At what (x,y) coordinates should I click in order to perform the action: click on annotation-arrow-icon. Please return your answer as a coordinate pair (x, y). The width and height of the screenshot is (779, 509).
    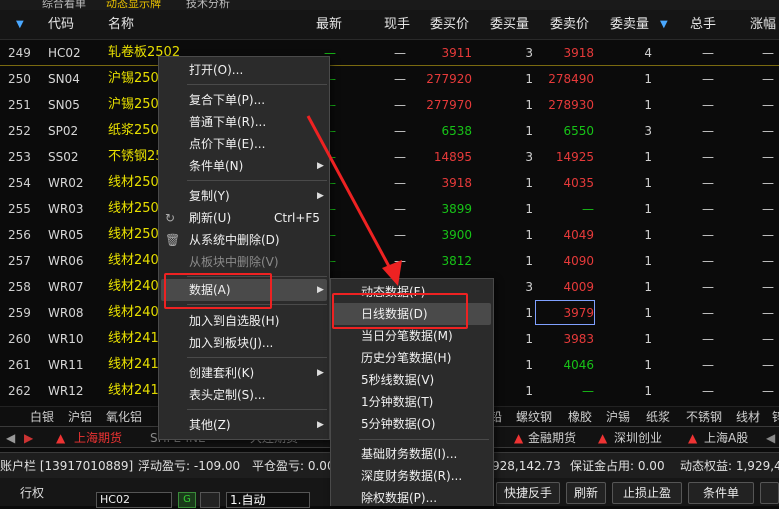
    Looking at the image, I should click on (354, 200).